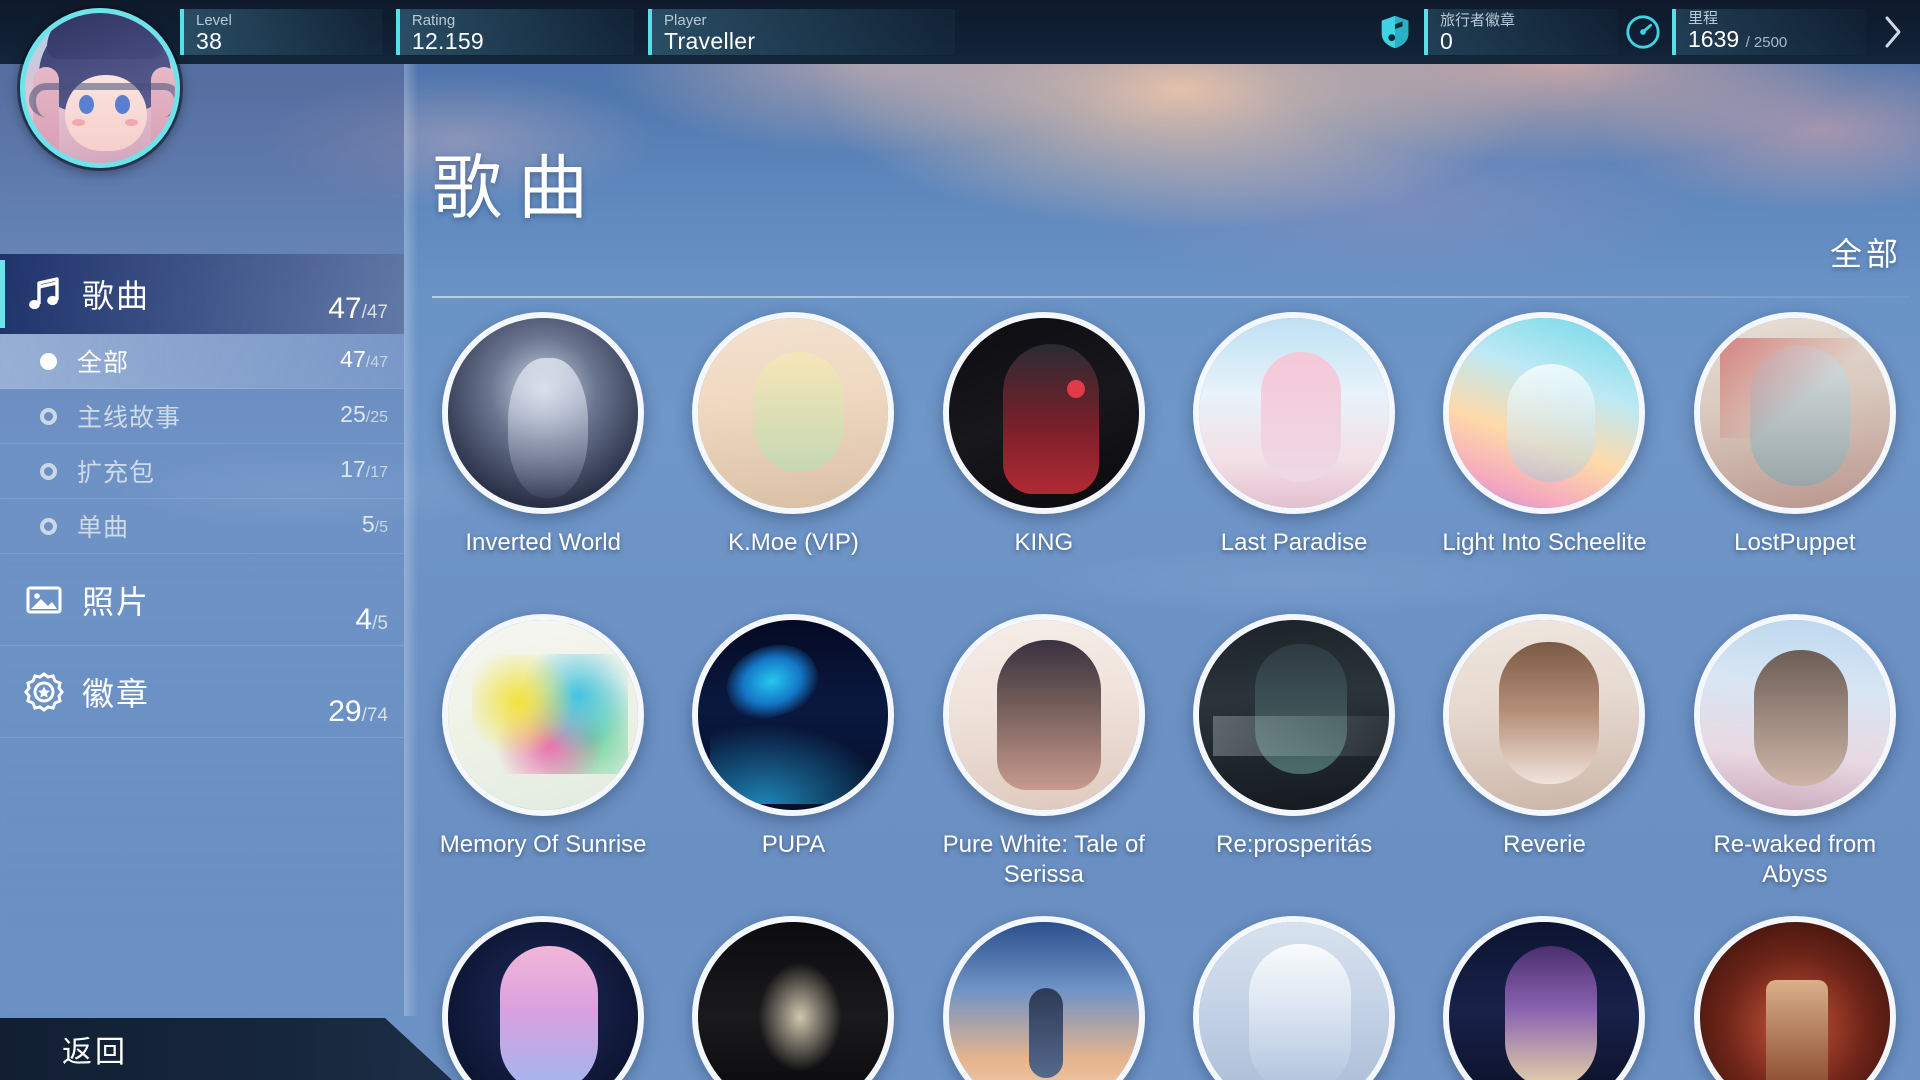  Describe the element at coordinates (131, 122) in the screenshot. I see `avatar-blush-right` at that location.